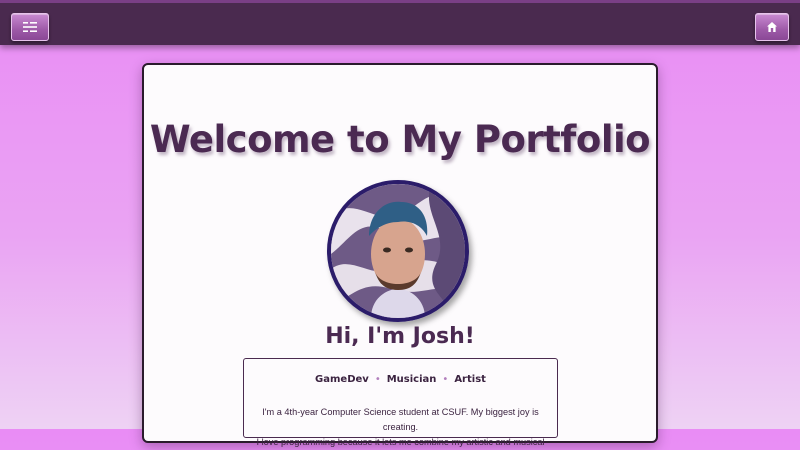 Image resolution: width=800 pixels, height=450 pixels. Describe the element at coordinates (400, 336) in the screenshot. I see `greeting-heading: Hi, I'm Josh!` at that location.